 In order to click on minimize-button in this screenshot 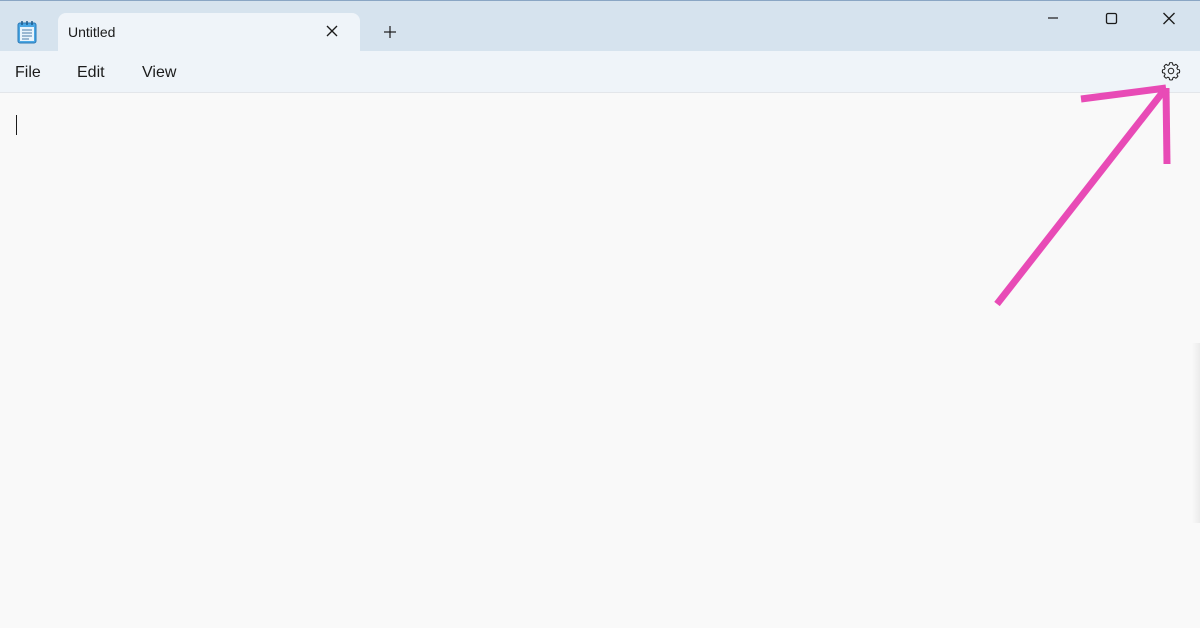, I will do `click(1053, 19)`.